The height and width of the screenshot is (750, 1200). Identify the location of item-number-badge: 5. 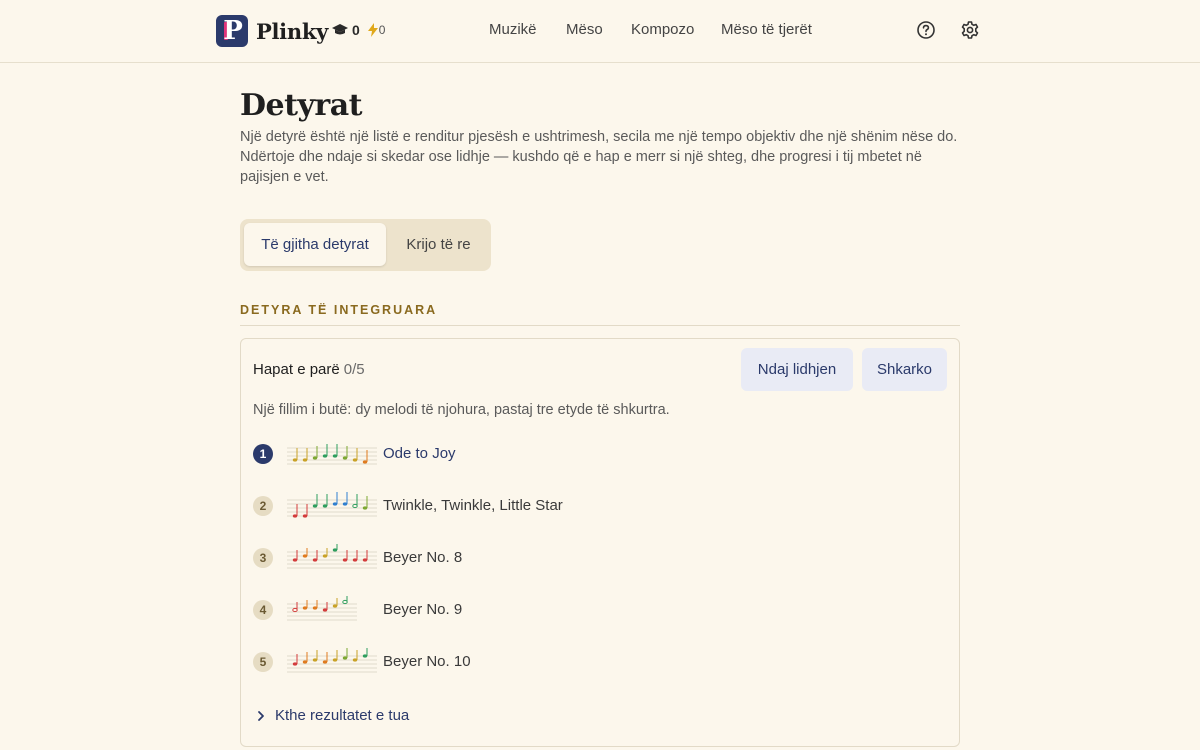
(263, 662).